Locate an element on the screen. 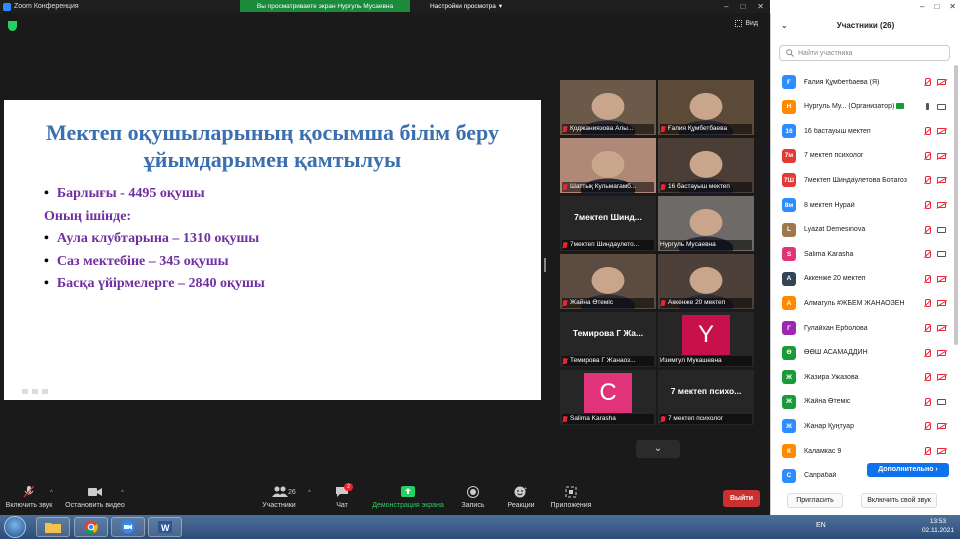  video-tile: Жайна Өтеміс is located at coordinates (608, 281).